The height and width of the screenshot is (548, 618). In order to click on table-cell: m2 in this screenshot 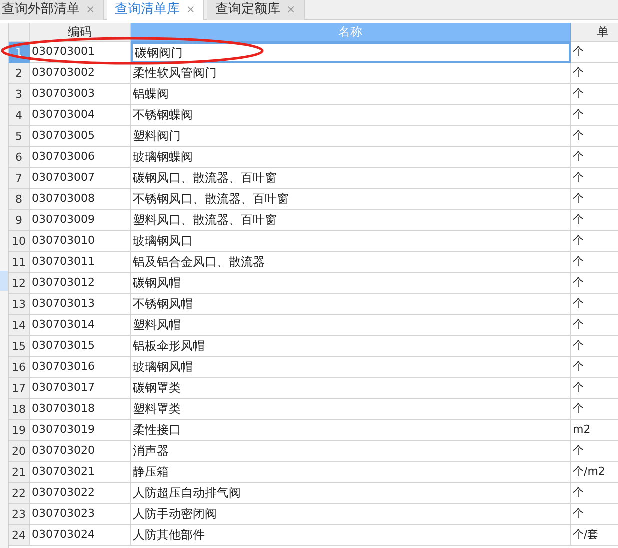, I will do `click(594, 430)`.